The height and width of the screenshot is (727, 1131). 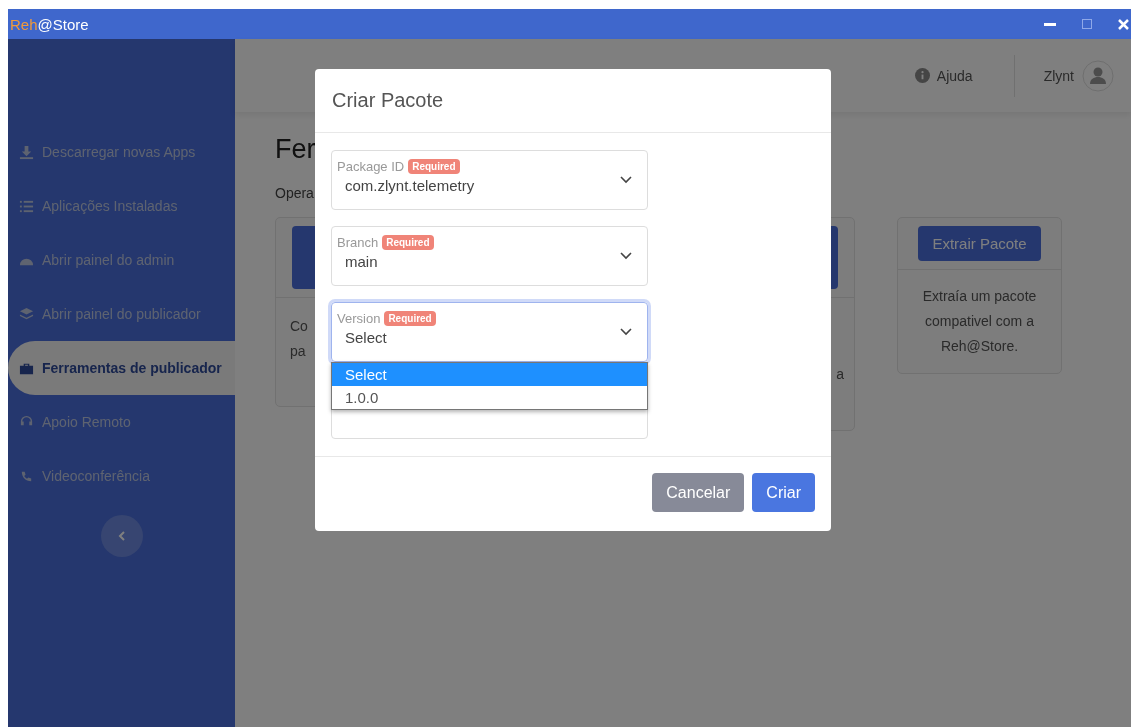 I want to click on card-text: a, so click(x=840, y=374).